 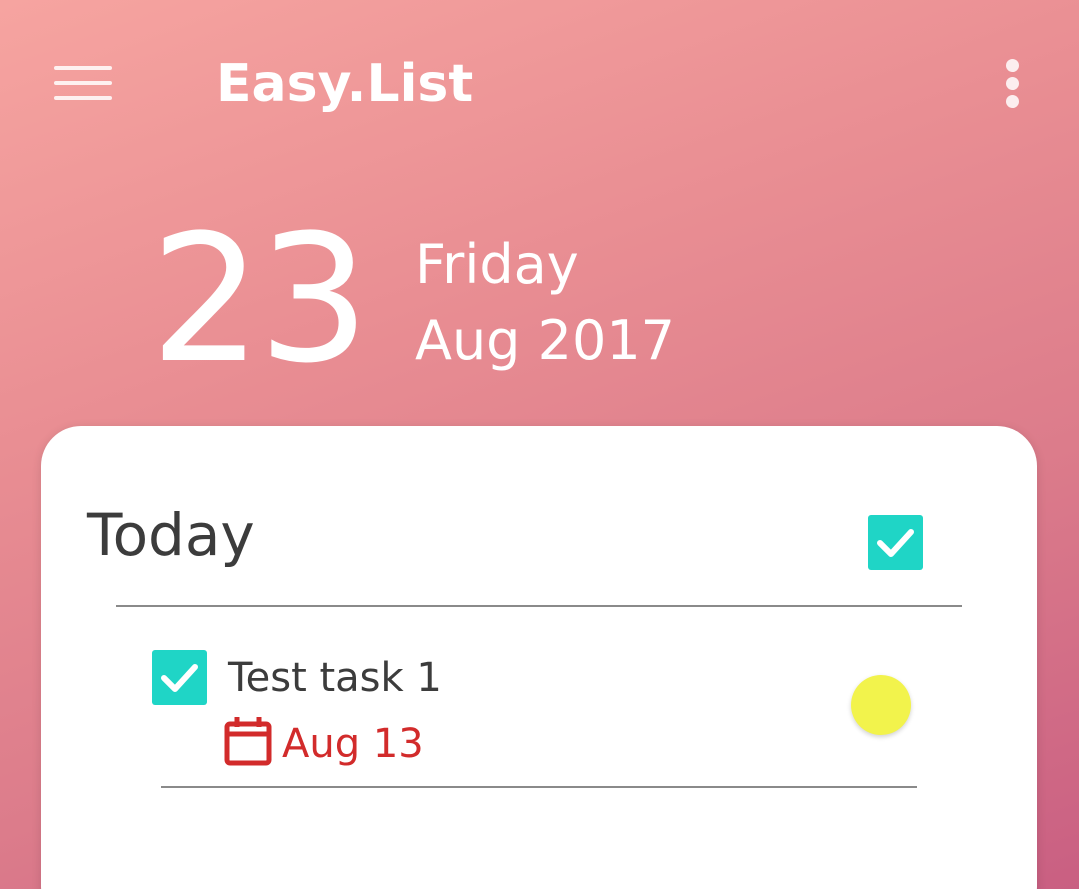 I want to click on section-checkbox, so click(x=895, y=542).